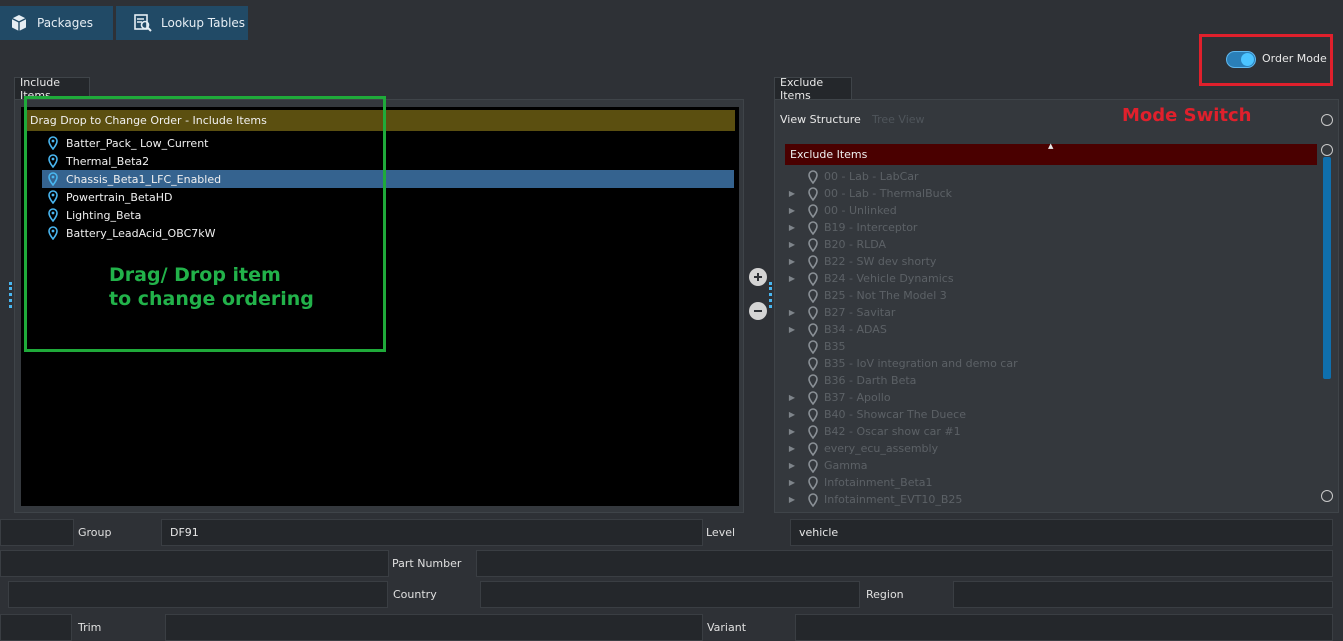 Image resolution: width=1343 pixels, height=641 pixels. What do you see at coordinates (195, 275) in the screenshot?
I see `drag-drop-annotation-line1: Drag/ Drop item` at bounding box center [195, 275].